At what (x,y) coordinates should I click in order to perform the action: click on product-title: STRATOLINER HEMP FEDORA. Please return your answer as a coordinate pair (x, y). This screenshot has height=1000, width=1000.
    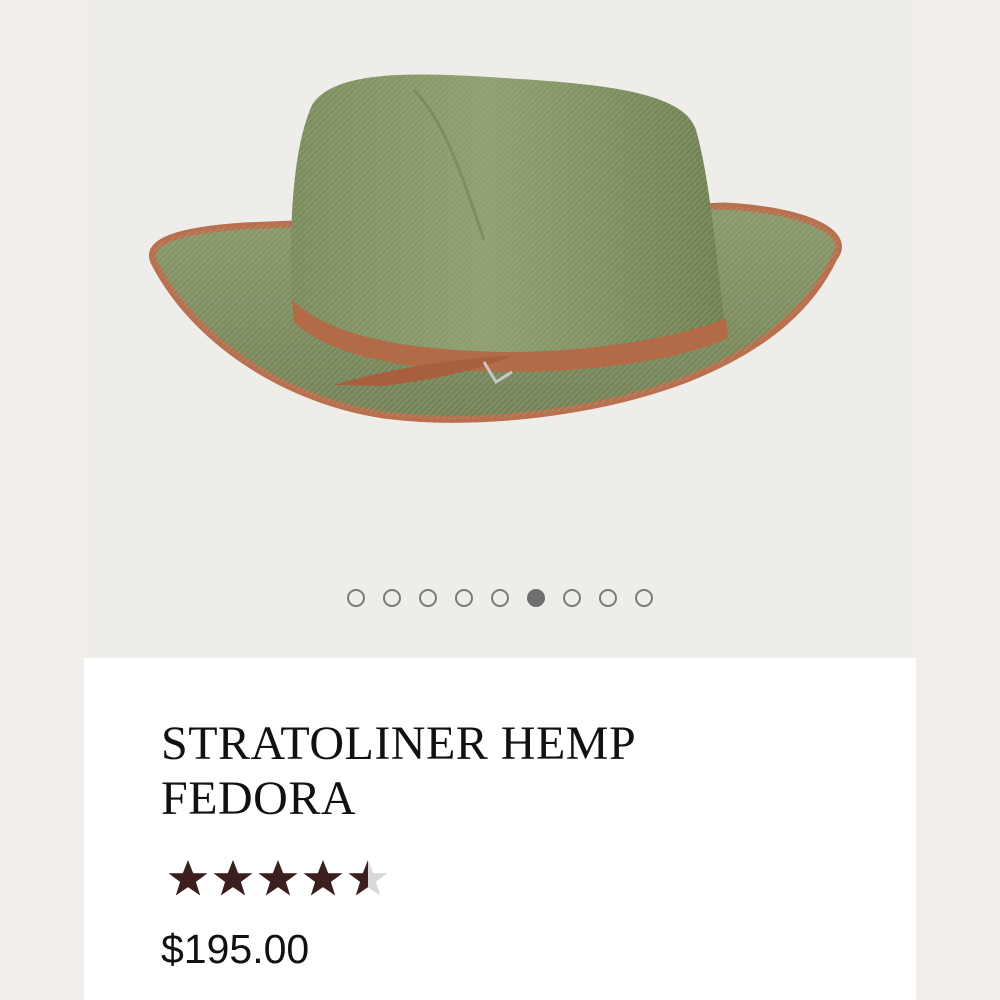
    Looking at the image, I should click on (398, 771).